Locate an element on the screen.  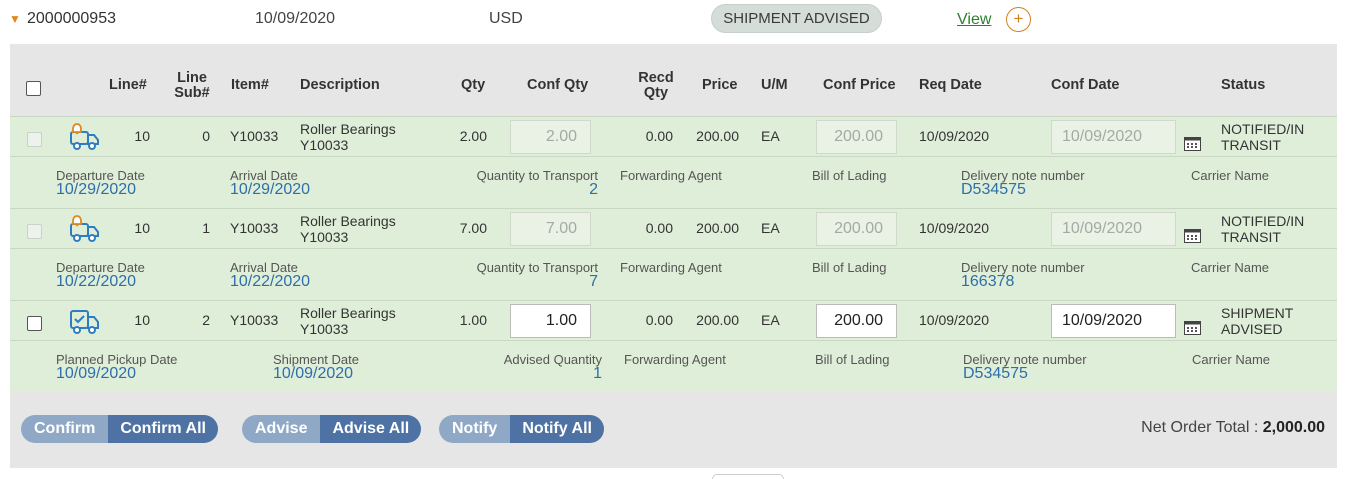
col-description: Description is located at coordinates (340, 85).